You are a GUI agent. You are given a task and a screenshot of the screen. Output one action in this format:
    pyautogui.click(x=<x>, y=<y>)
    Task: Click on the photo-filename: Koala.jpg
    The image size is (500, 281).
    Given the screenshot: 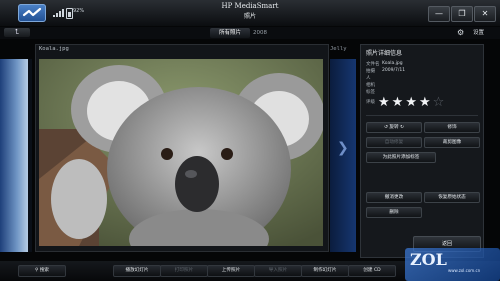 What is the action you would take?
    pyautogui.click(x=54, y=49)
    